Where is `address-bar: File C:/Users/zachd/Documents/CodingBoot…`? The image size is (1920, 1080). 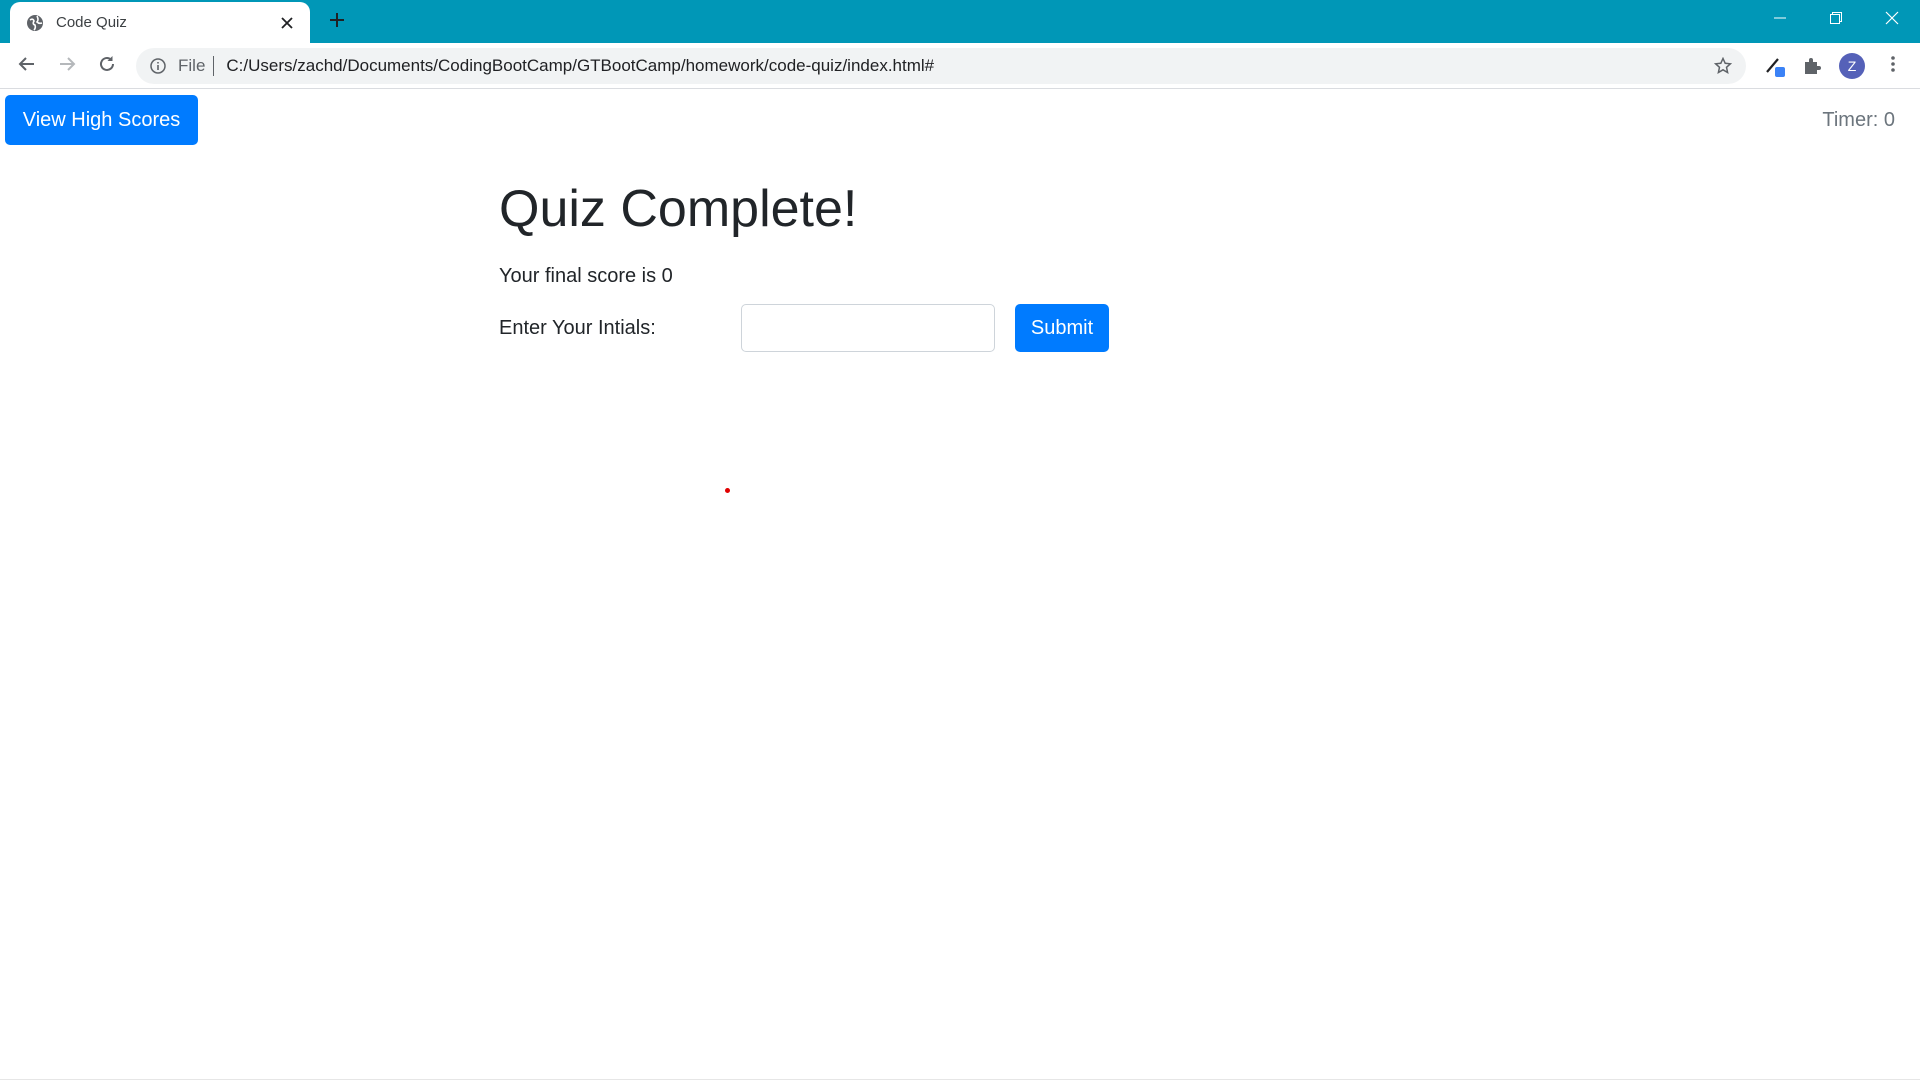
address-bar: File C:/Users/zachd/Documents/CodingBoot… is located at coordinates (941, 66).